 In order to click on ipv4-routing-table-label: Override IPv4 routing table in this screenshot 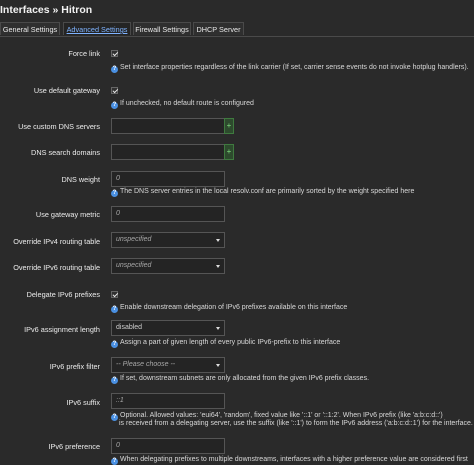, I will do `click(56, 241)`.